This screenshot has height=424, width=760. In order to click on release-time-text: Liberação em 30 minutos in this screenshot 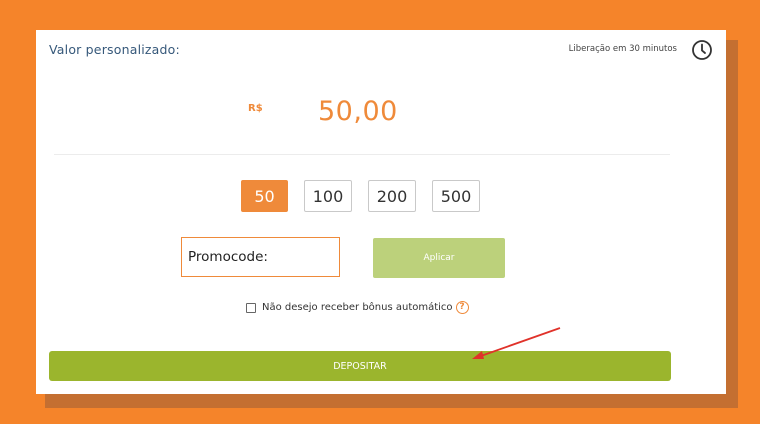, I will do `click(622, 49)`.